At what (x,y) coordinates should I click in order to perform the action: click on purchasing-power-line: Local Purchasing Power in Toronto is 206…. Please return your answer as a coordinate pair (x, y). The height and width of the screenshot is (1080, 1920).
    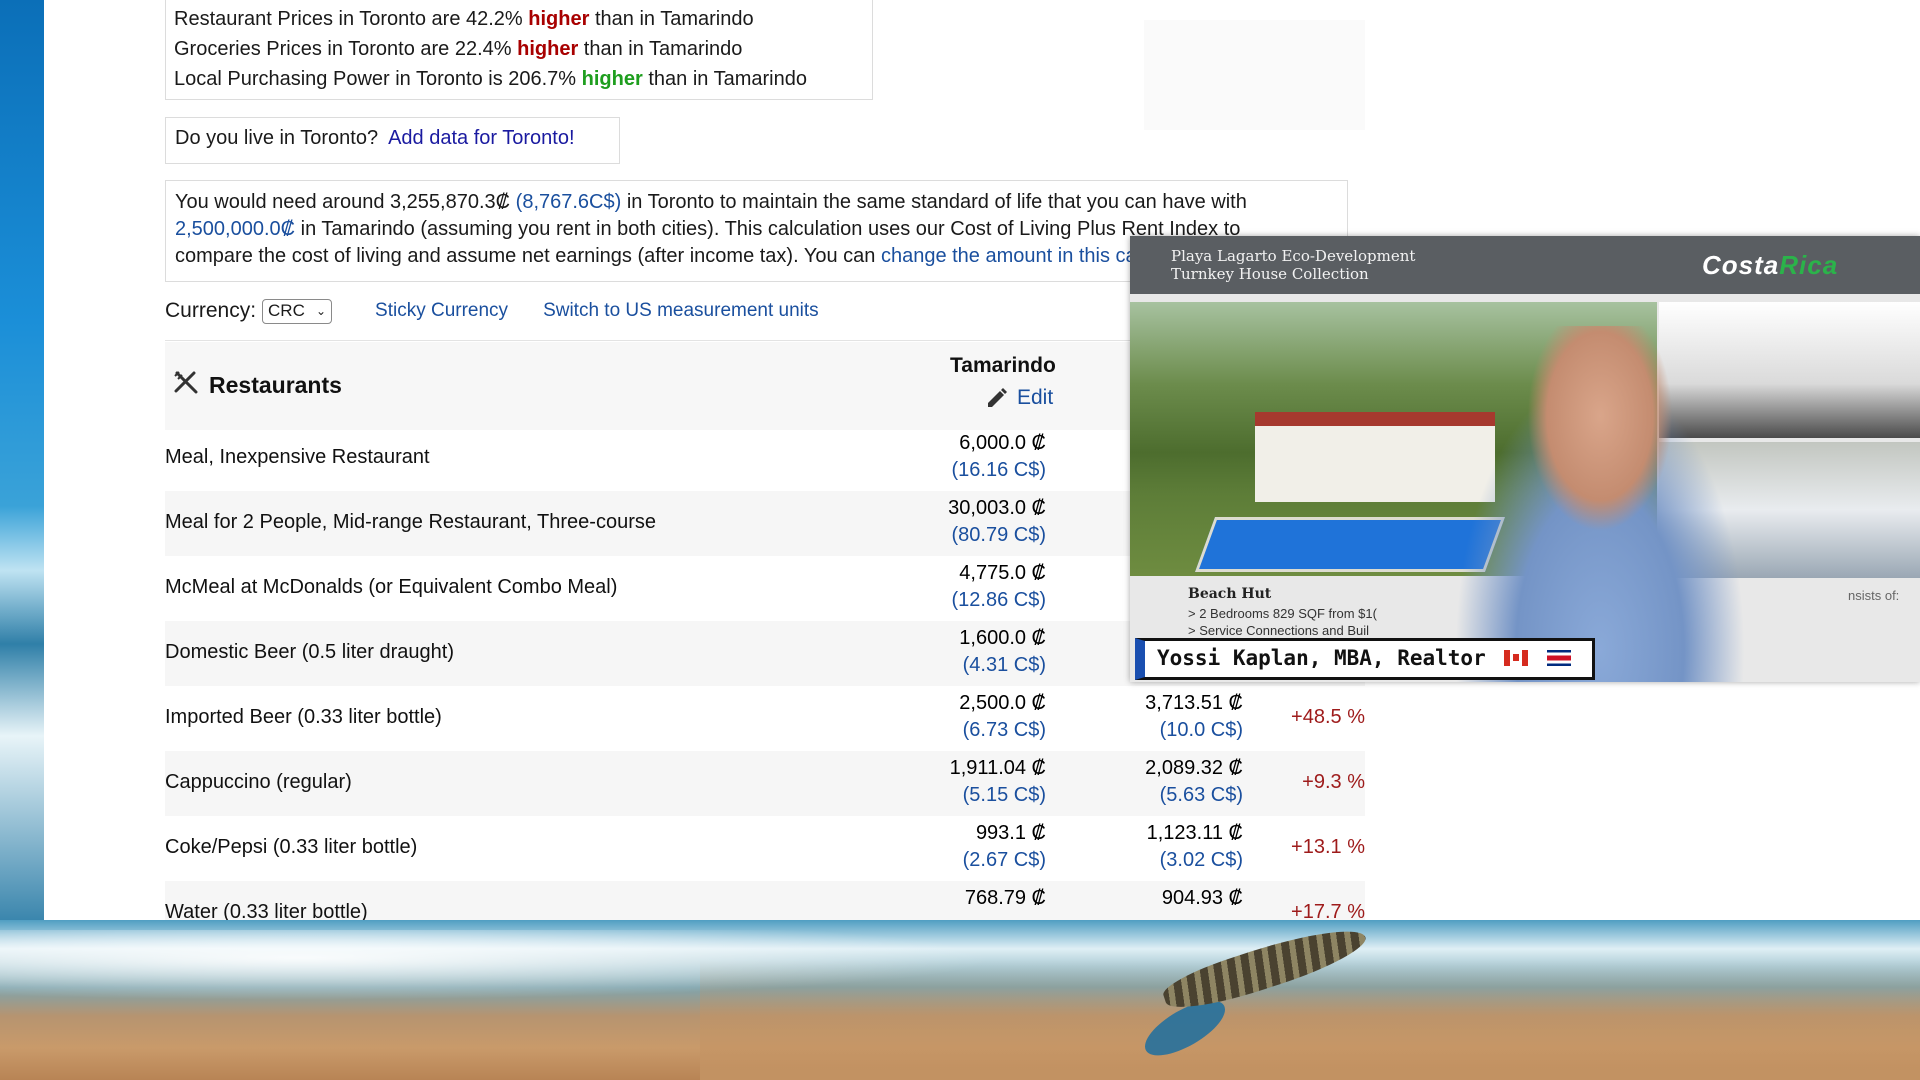
    Looking at the image, I should click on (490, 79).